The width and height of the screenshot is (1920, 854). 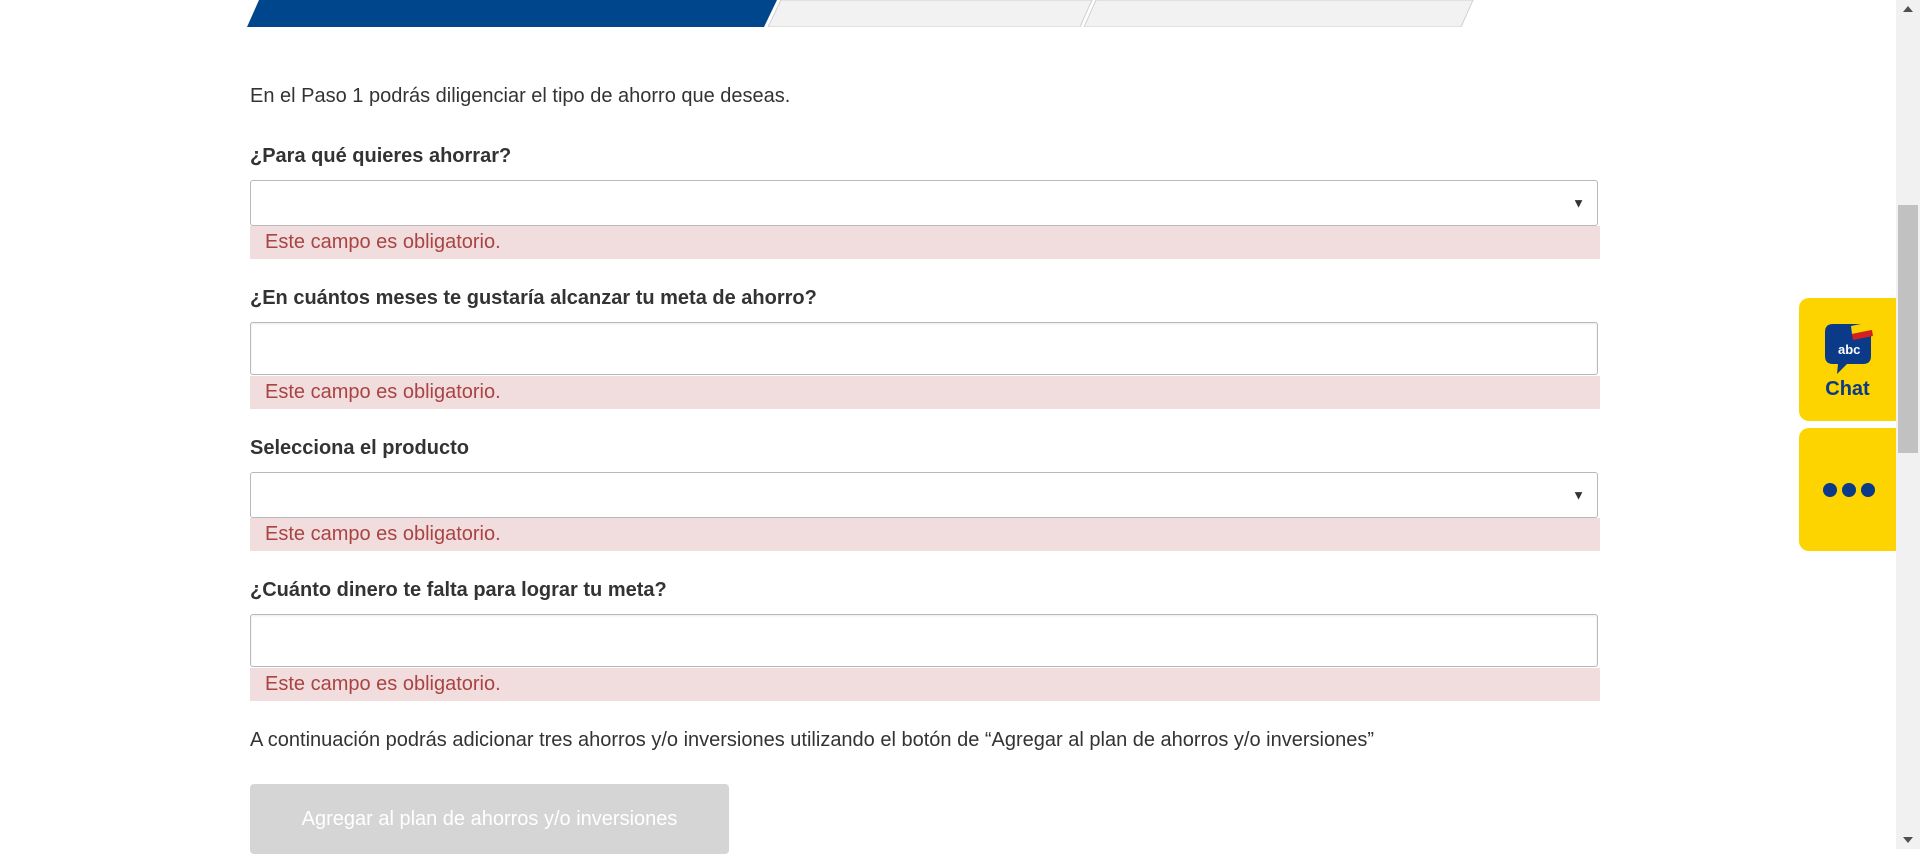 I want to click on chat-widget: abc Chat, so click(x=1847, y=359).